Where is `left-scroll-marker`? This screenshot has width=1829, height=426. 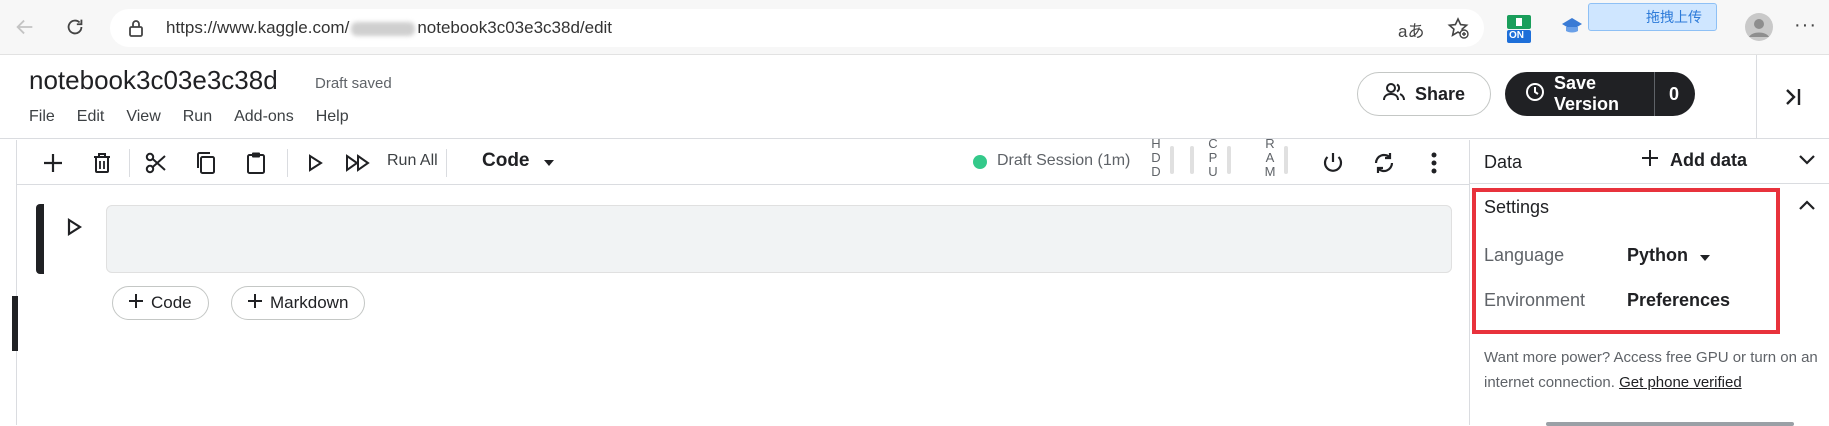
left-scroll-marker is located at coordinates (15, 323).